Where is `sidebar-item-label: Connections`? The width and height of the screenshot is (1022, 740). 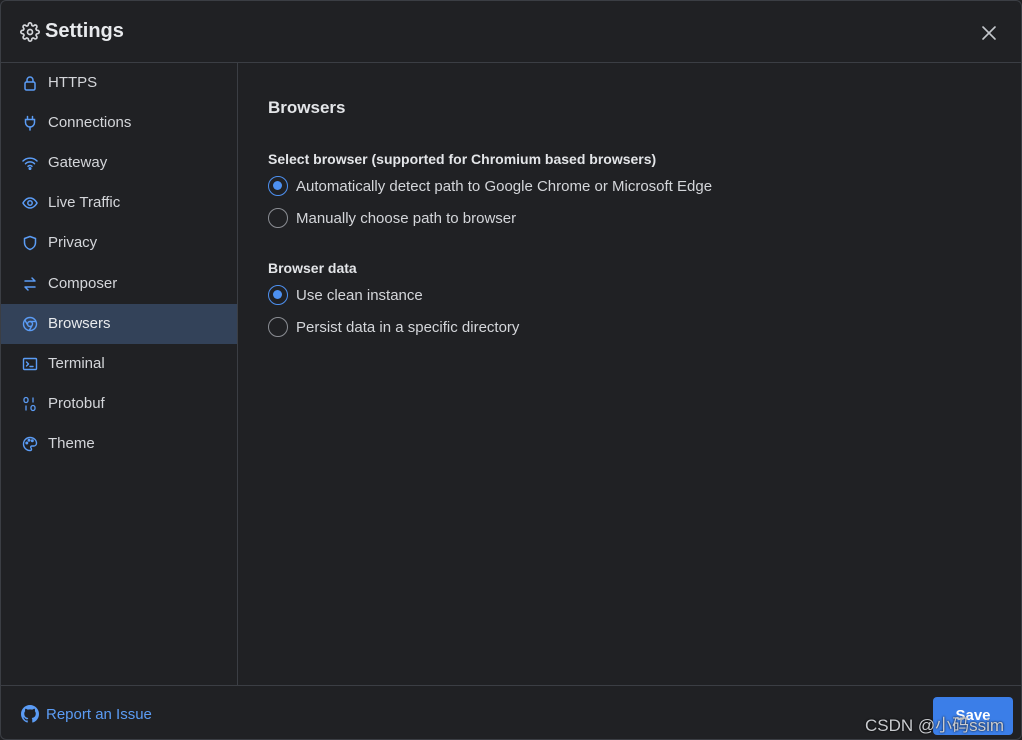
sidebar-item-label: Connections is located at coordinates (90, 122).